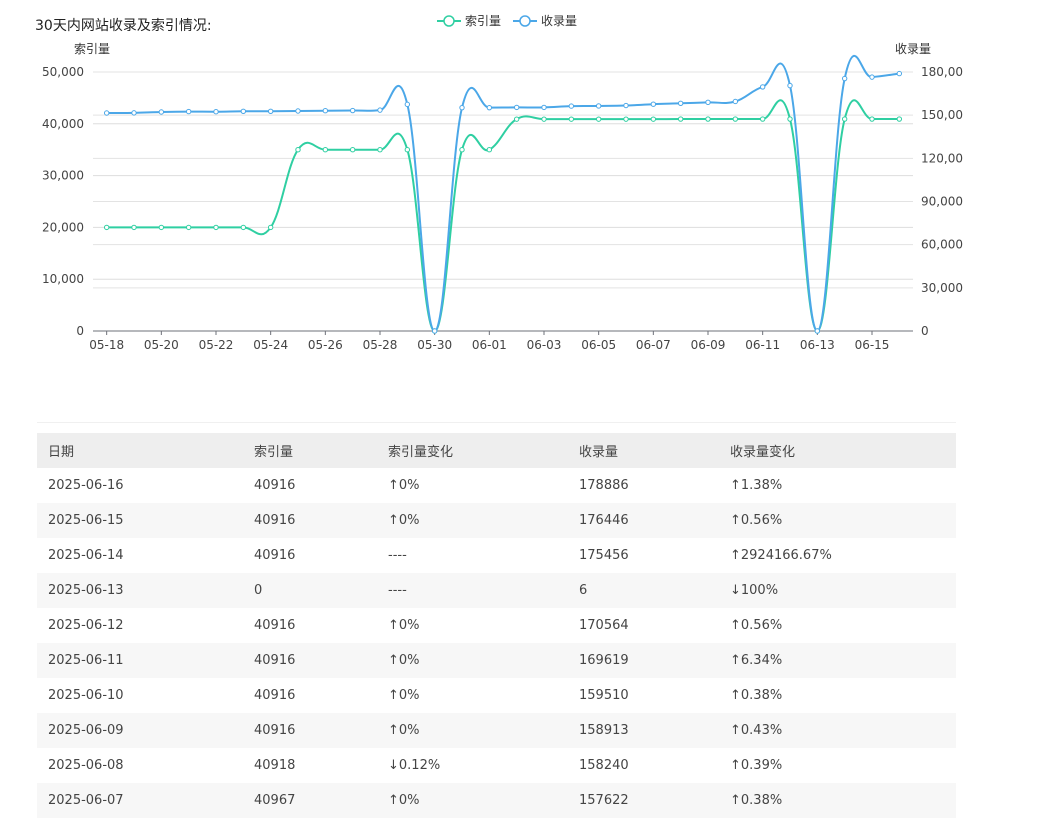  I want to click on cell-index: 40967, so click(310, 800).